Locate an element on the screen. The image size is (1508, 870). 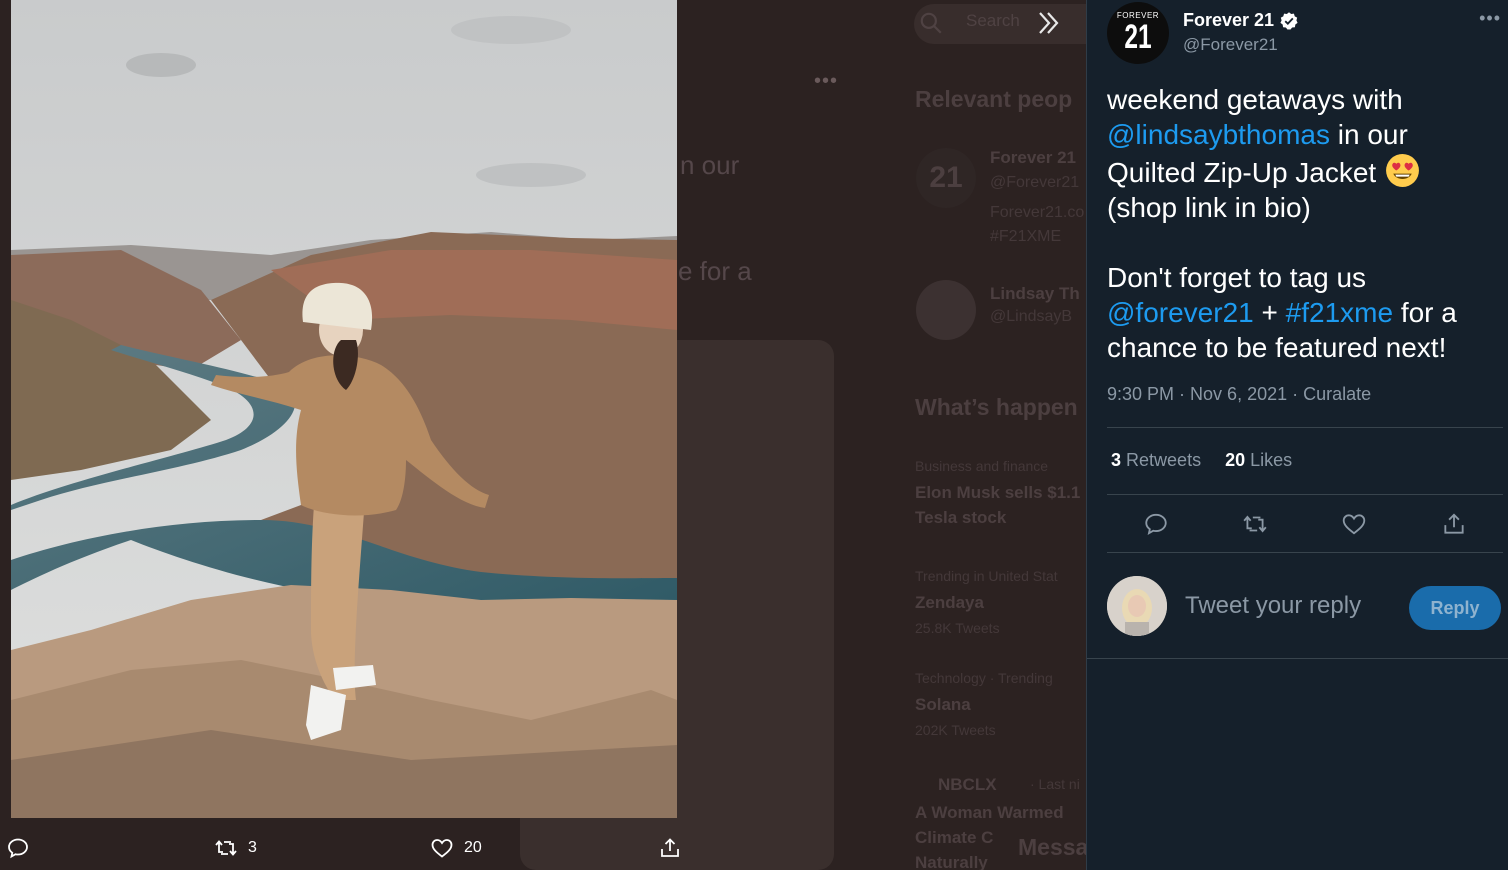
avatar-logo-number: 21 is located at coordinates (1138, 37).